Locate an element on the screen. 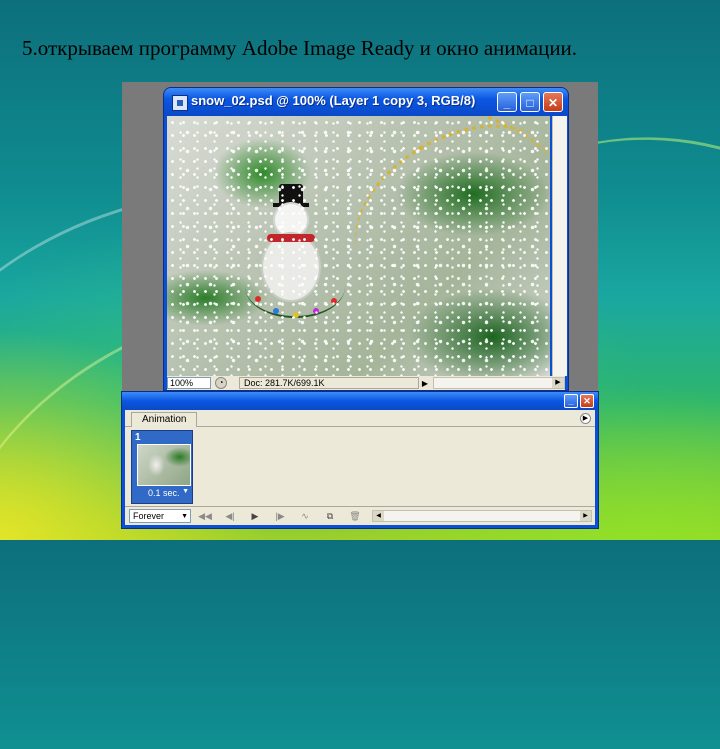 The height and width of the screenshot is (749, 720). zoom-field: 100% is located at coordinates (189, 383).